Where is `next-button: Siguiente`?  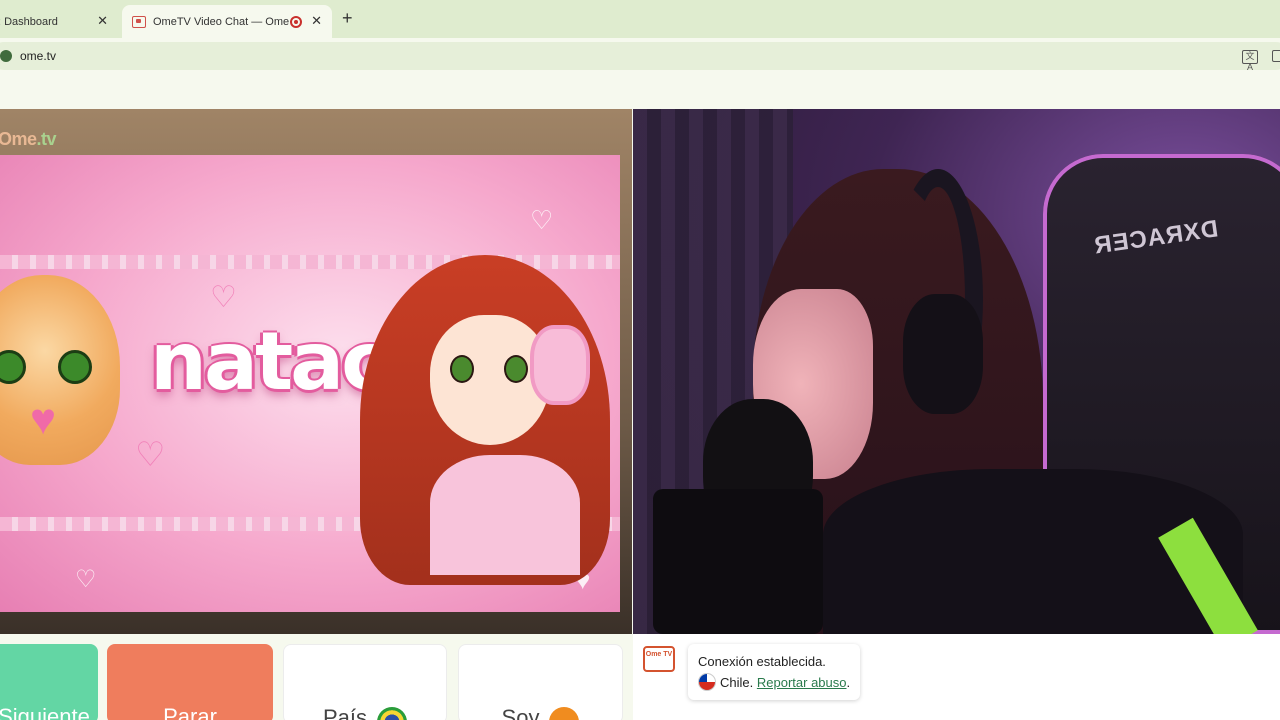 next-button: Siguiente is located at coordinates (49, 682).